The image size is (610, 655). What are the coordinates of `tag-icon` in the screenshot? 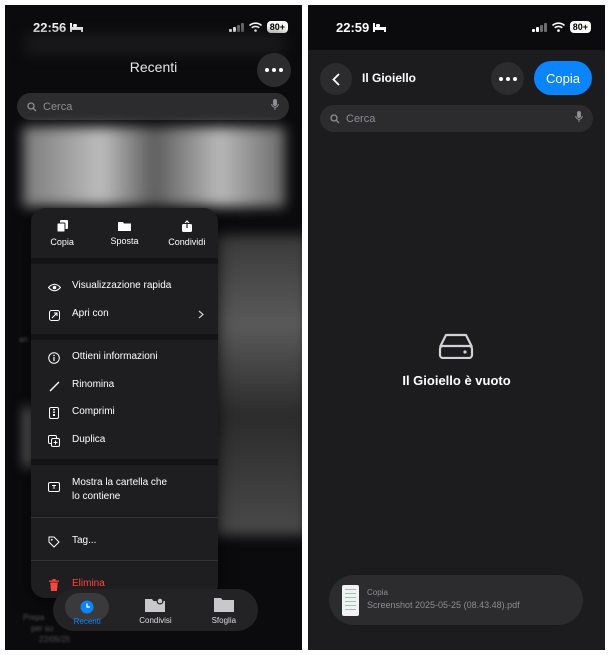 It's located at (54, 542).